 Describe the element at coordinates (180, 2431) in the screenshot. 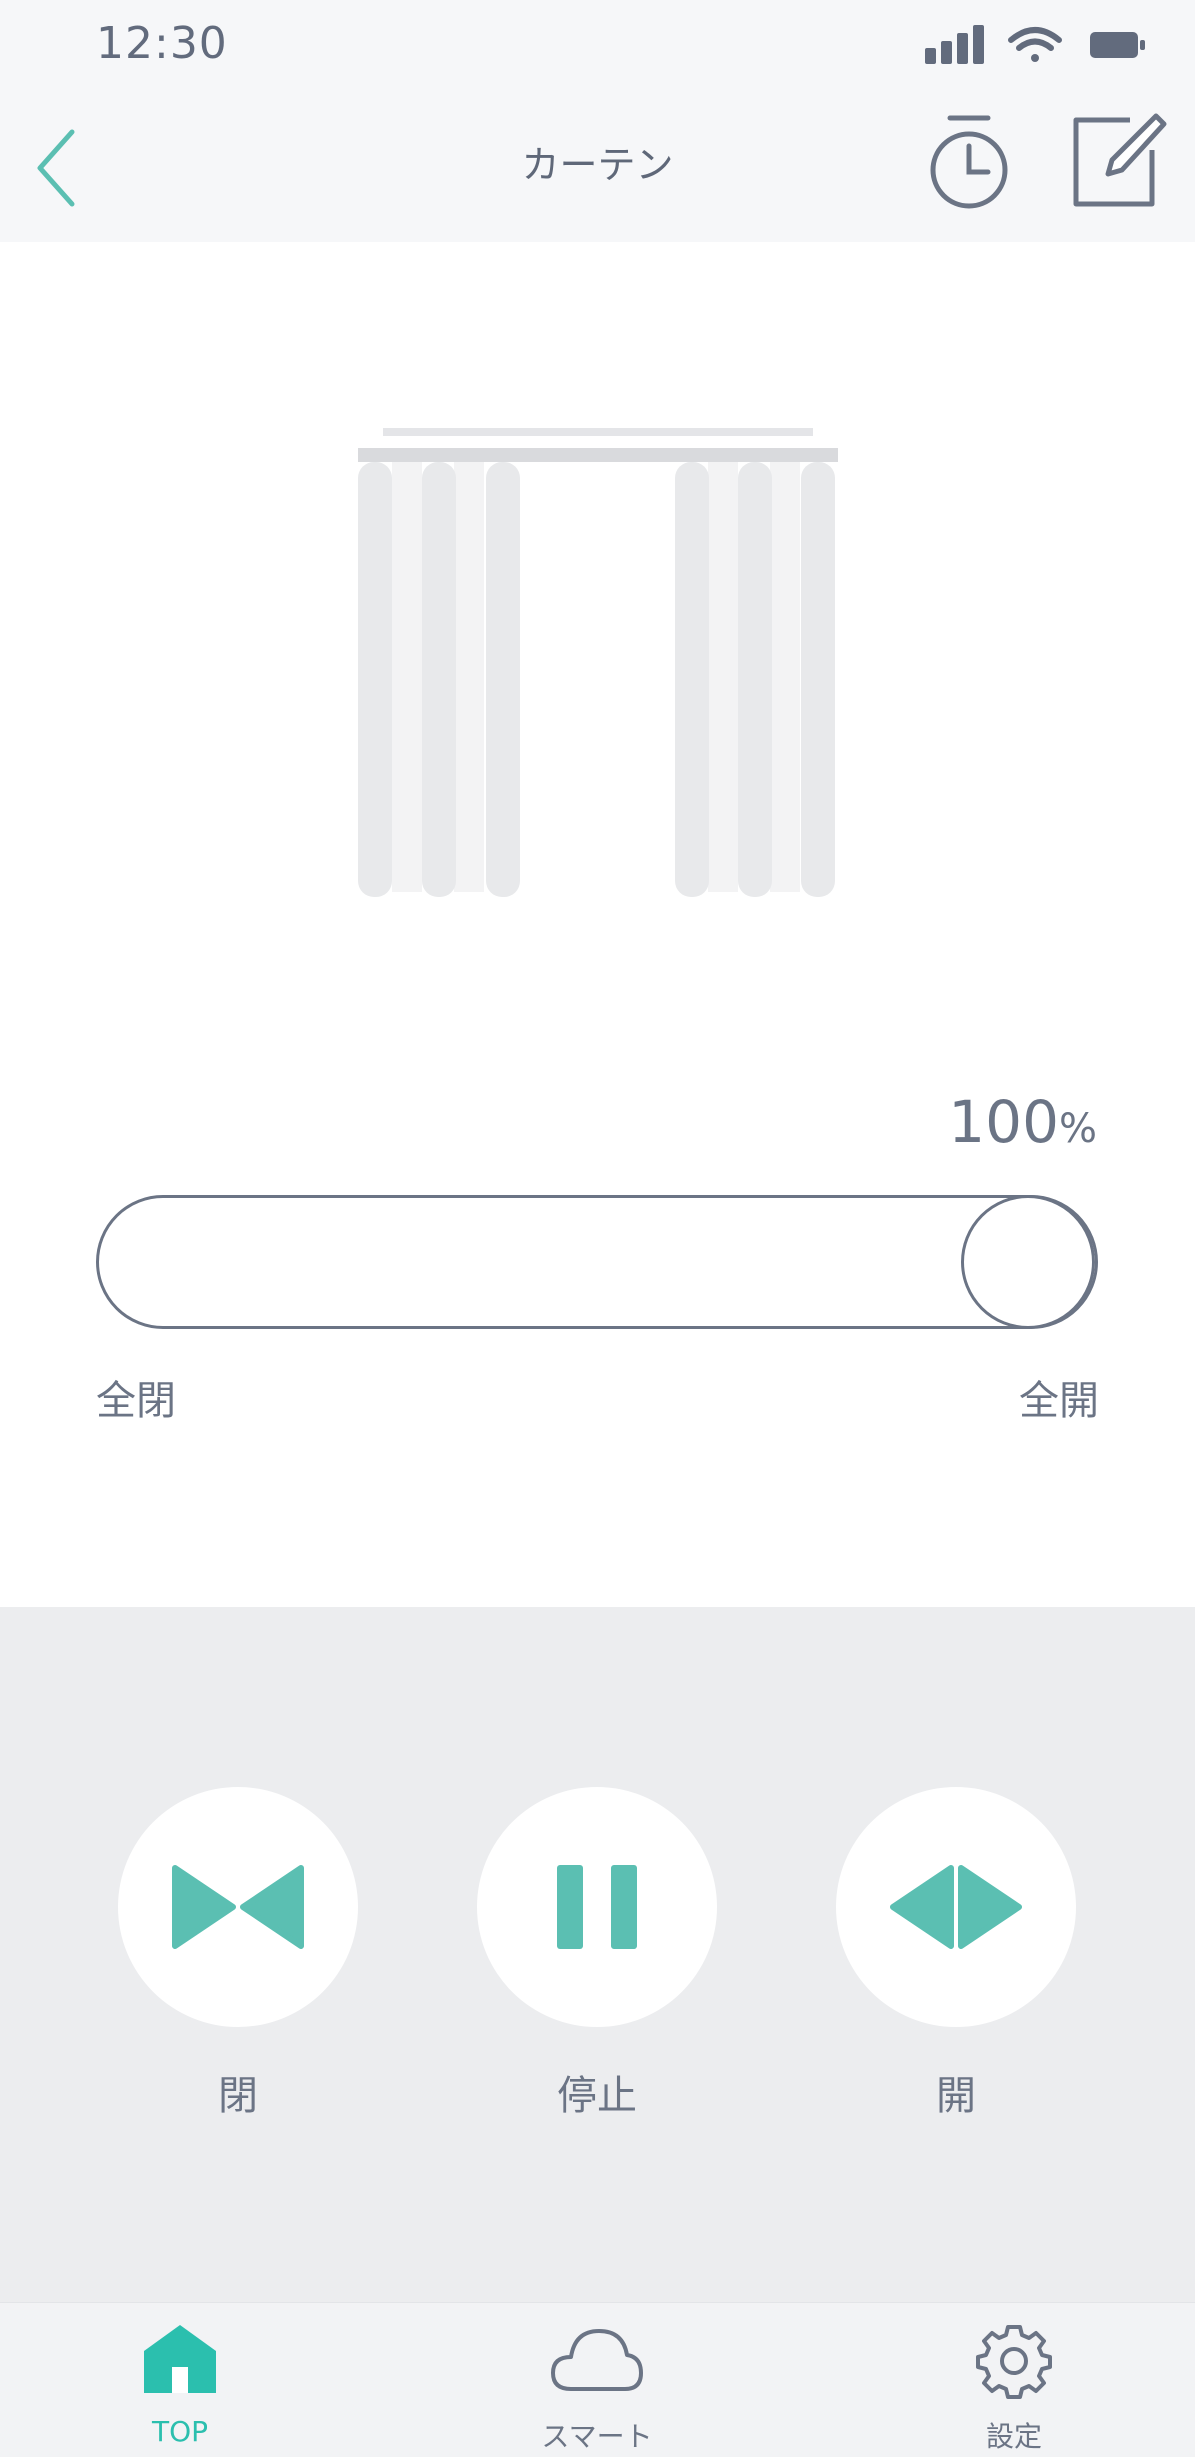

I see `tab-top-label: TOP` at that location.